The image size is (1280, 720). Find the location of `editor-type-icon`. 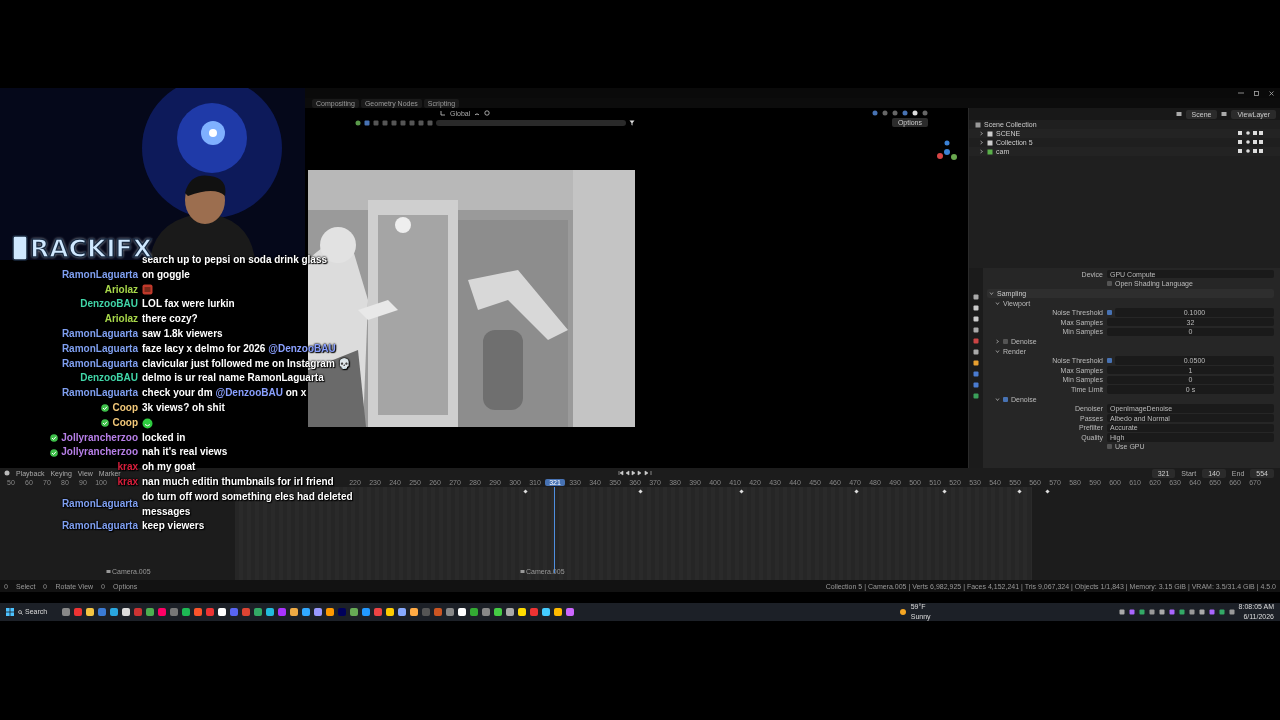

editor-type-icon is located at coordinates (7, 473).